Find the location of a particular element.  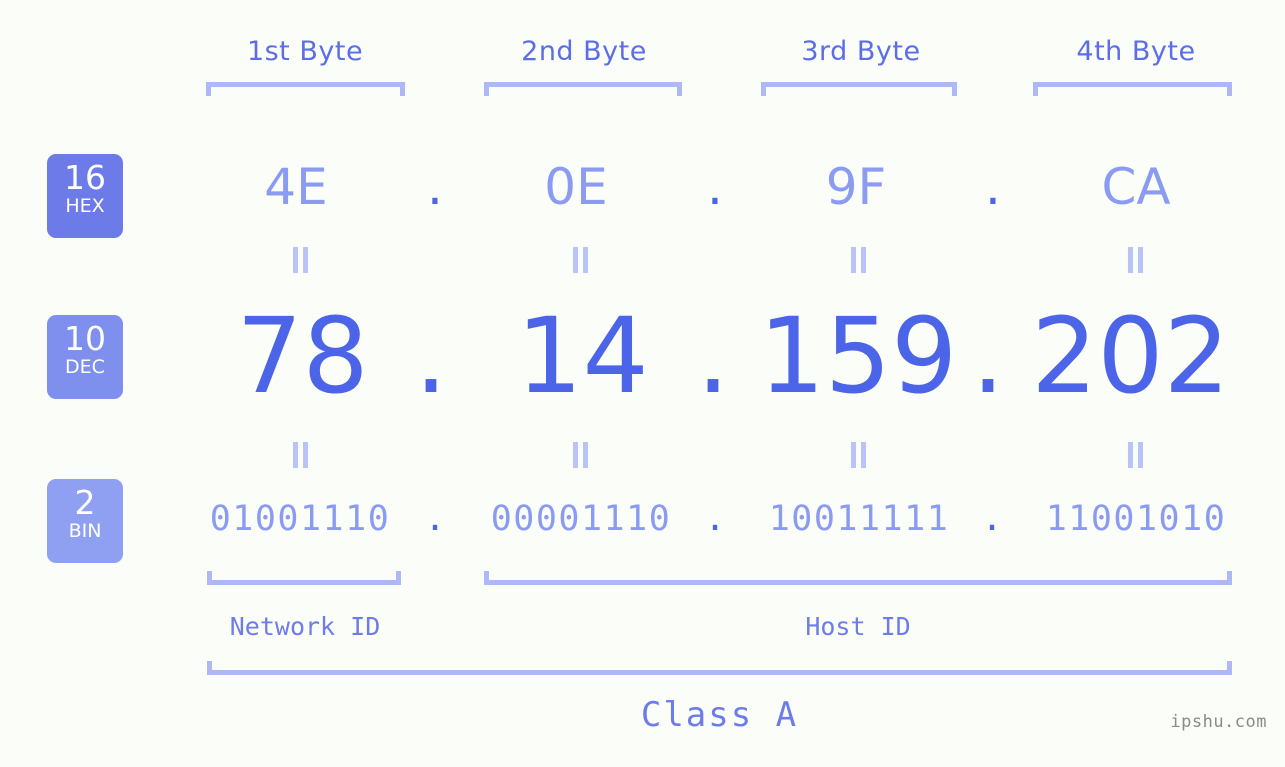

dec-byte-2: 14 is located at coordinates (582, 356).